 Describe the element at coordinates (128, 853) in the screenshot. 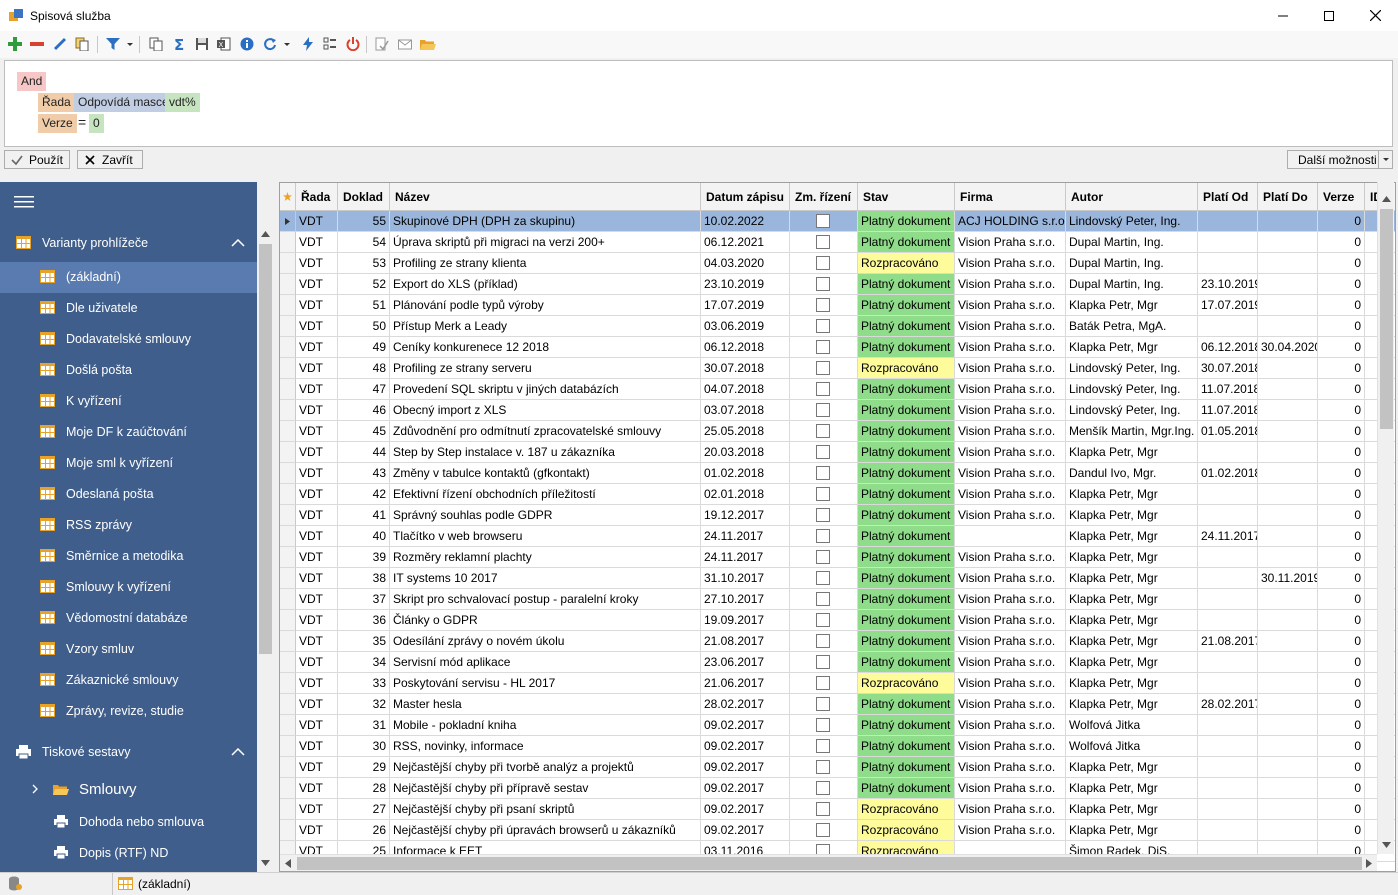

I see `sidebar-report-item: Dopis (RTF) ND` at that location.